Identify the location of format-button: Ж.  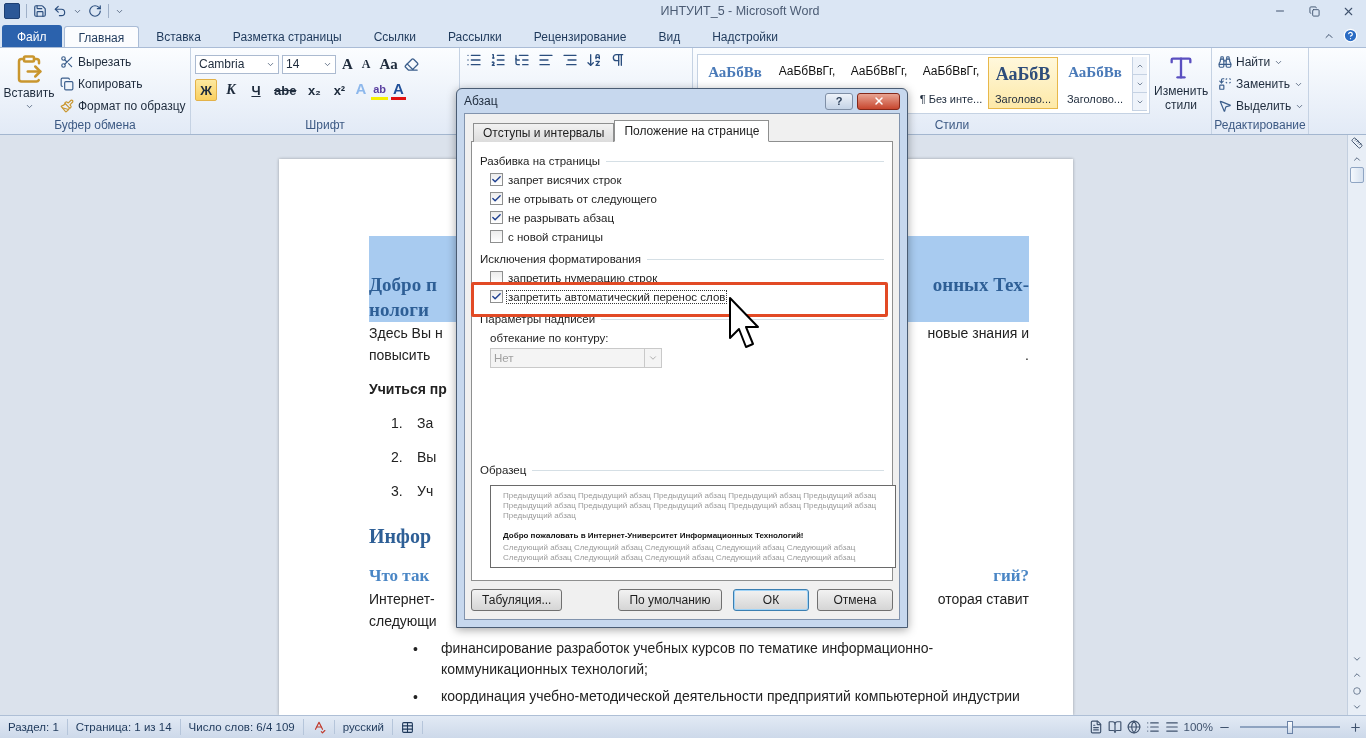
(206, 90).